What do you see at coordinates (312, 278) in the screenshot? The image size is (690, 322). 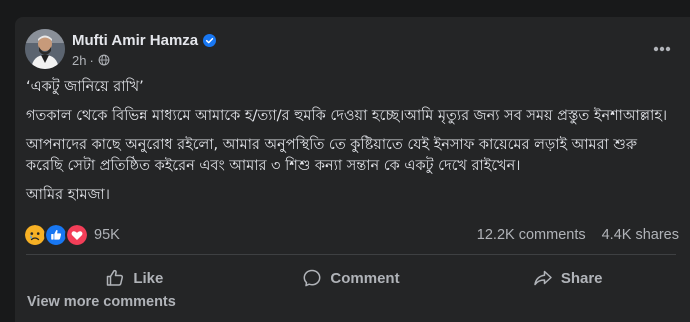 I see `comment-bubble-icon` at bounding box center [312, 278].